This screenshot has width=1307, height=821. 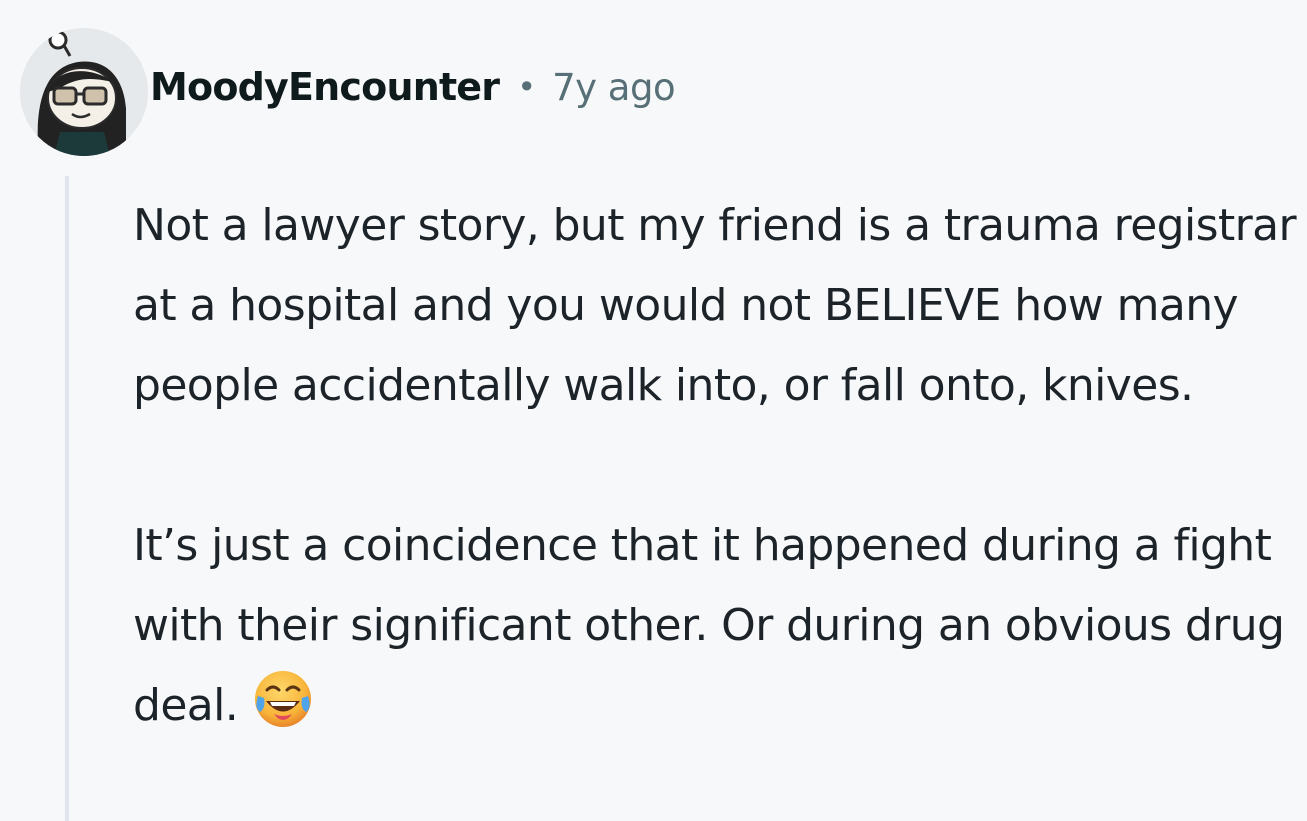 What do you see at coordinates (325, 87) in the screenshot?
I see `username-link: MoodyEncounter` at bounding box center [325, 87].